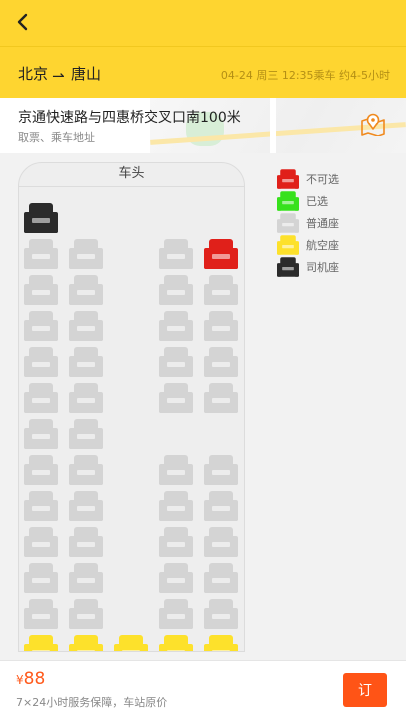 The image size is (406, 715). I want to click on arrival-city: 唐山, so click(86, 74).